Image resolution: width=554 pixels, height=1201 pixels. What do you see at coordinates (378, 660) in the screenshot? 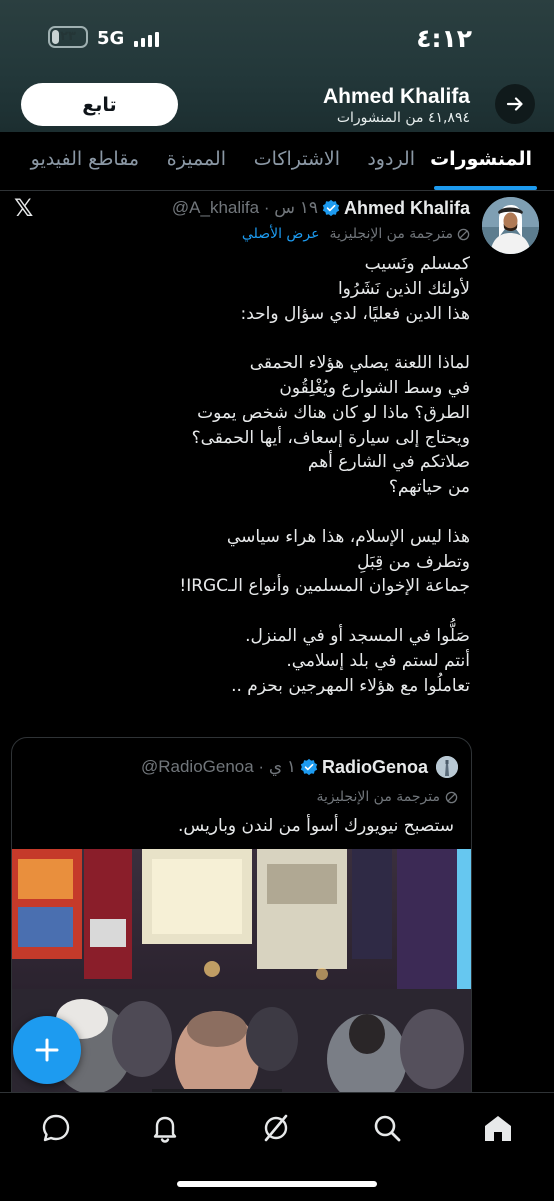
I see `tweet-body-line: أنتم لستم في بلد إسلامي.` at bounding box center [378, 660].